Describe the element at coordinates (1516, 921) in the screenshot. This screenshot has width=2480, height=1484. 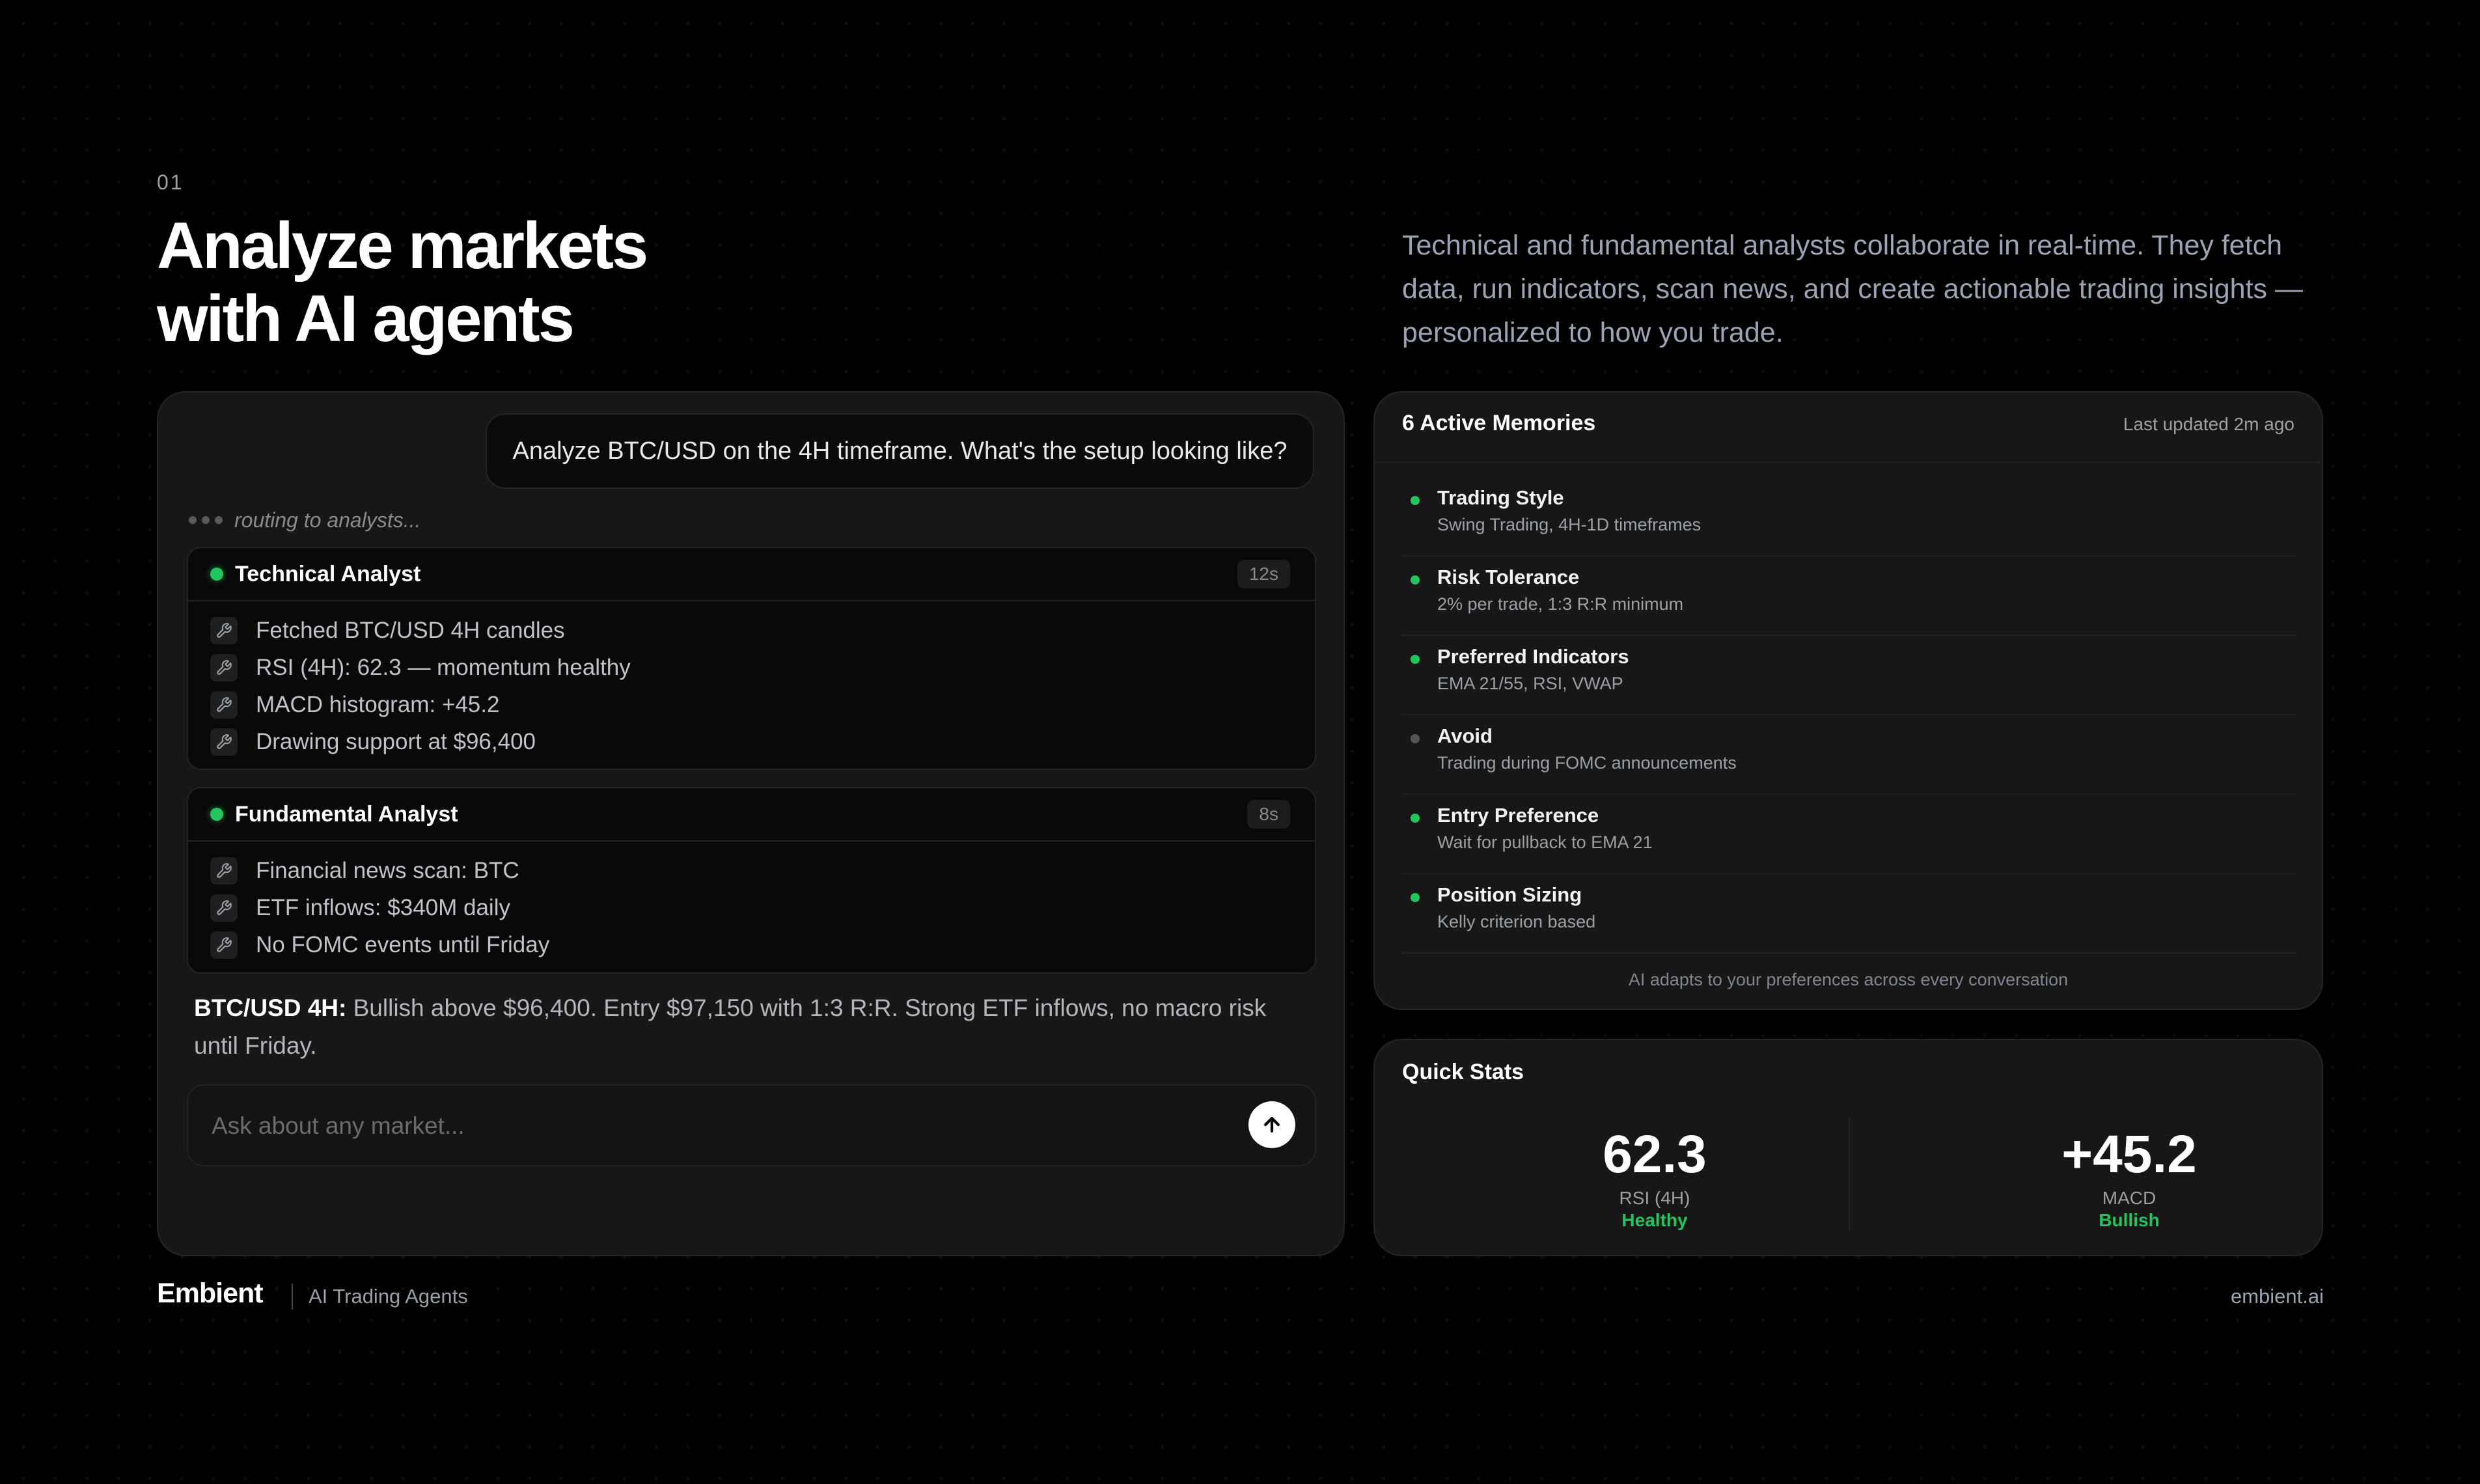
I see `memory-value: Kelly criterion based` at that location.